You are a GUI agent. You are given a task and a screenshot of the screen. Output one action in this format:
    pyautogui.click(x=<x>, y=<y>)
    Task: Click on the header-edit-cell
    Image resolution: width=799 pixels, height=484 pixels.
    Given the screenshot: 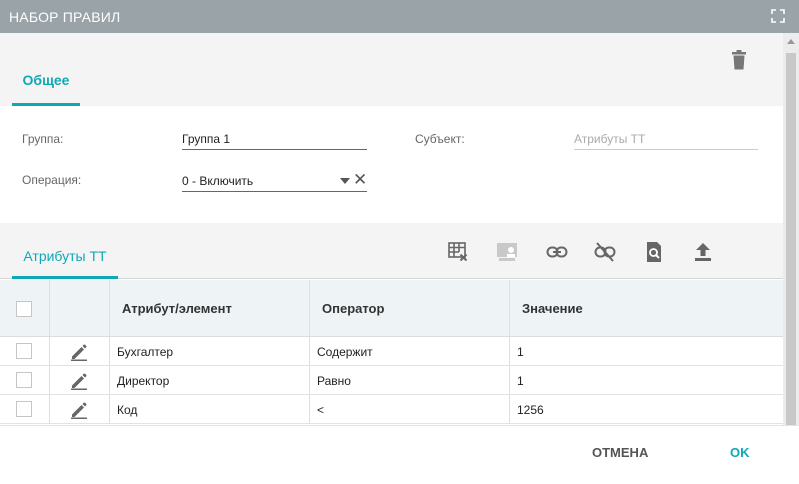 What is the action you would take?
    pyautogui.click(x=80, y=308)
    